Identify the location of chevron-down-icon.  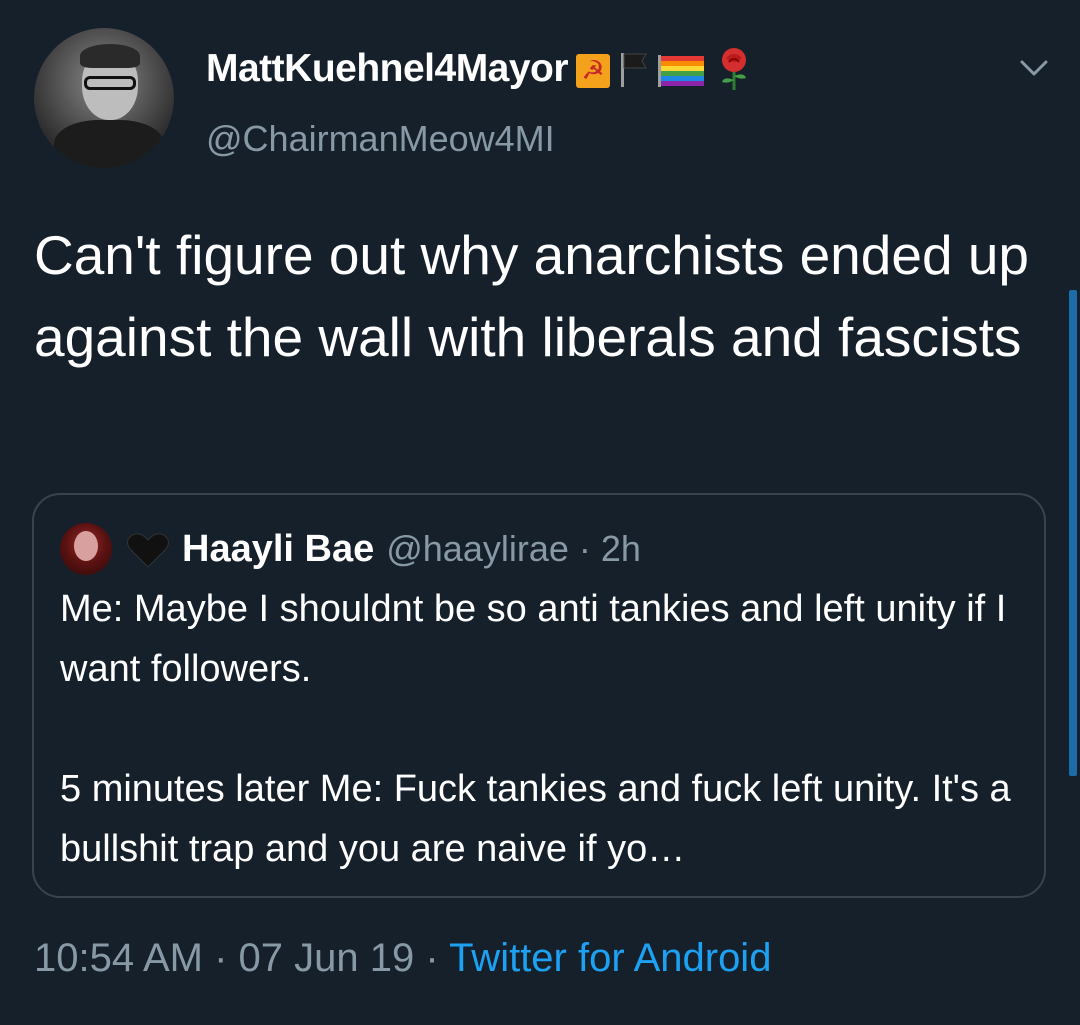
(1034, 68).